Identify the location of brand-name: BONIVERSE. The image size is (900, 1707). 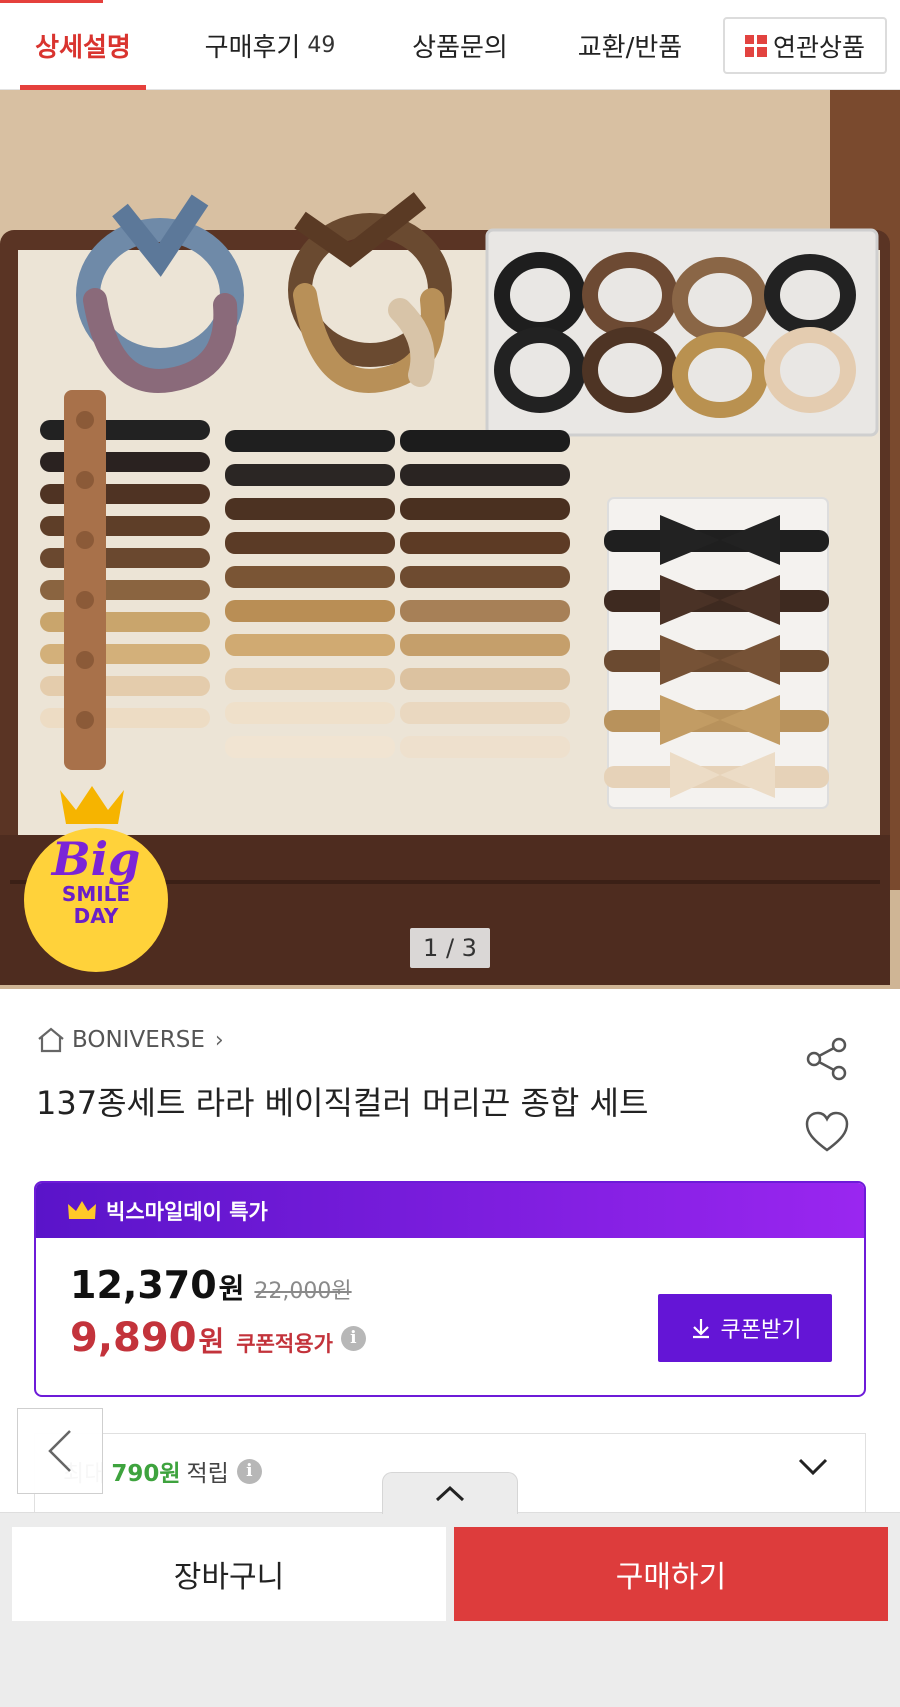
(138, 1040).